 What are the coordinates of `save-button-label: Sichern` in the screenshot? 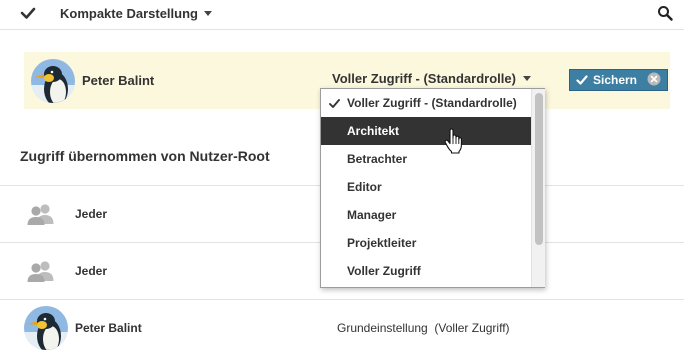 It's located at (615, 80).